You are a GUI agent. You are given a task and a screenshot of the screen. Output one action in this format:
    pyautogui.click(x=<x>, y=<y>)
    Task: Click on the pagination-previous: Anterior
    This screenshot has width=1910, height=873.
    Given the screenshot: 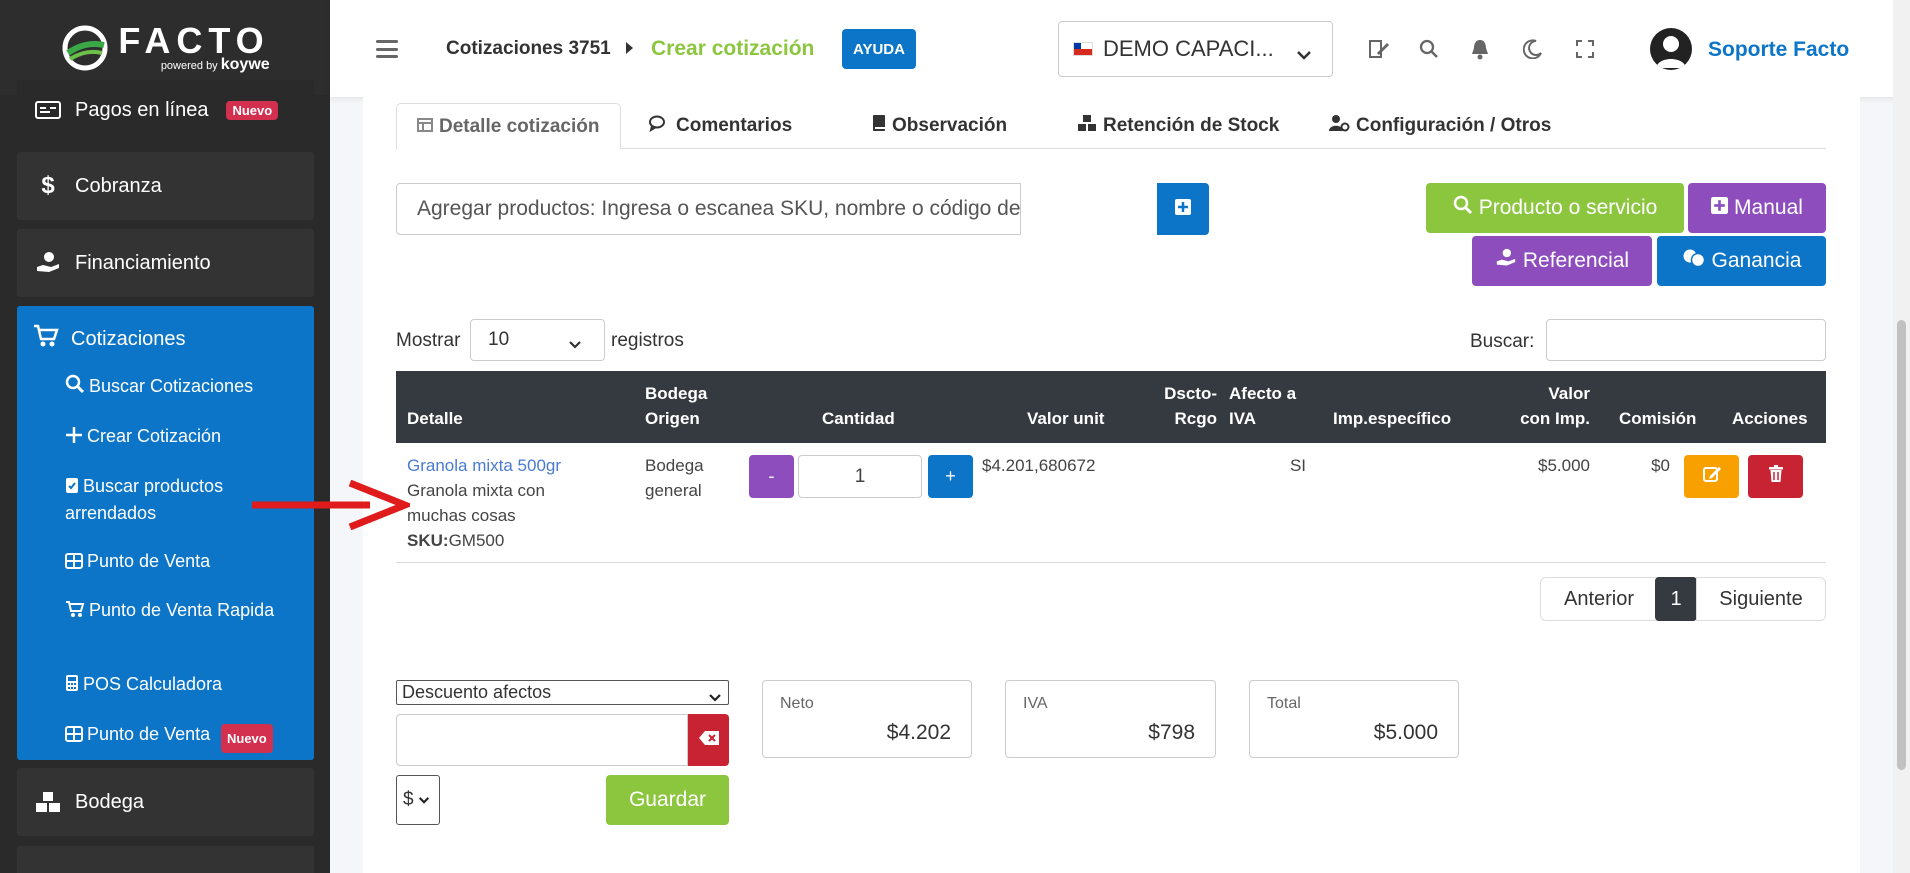 What is the action you would take?
    pyautogui.click(x=1599, y=599)
    